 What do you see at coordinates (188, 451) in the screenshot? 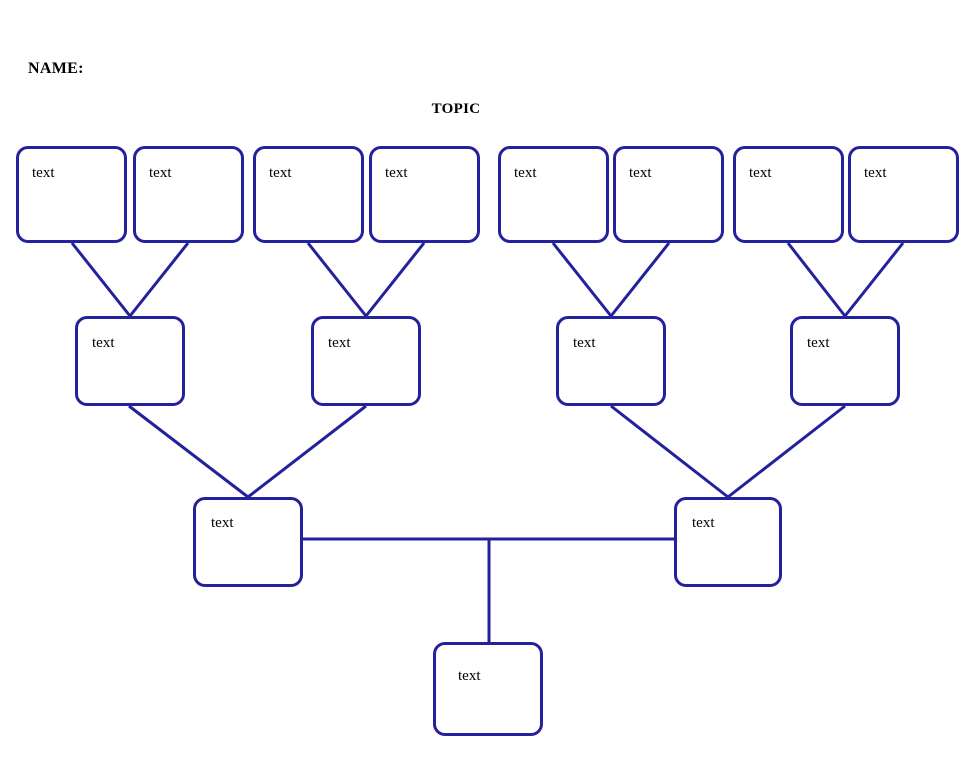
I see `connector-mid1-parent-left` at bounding box center [188, 451].